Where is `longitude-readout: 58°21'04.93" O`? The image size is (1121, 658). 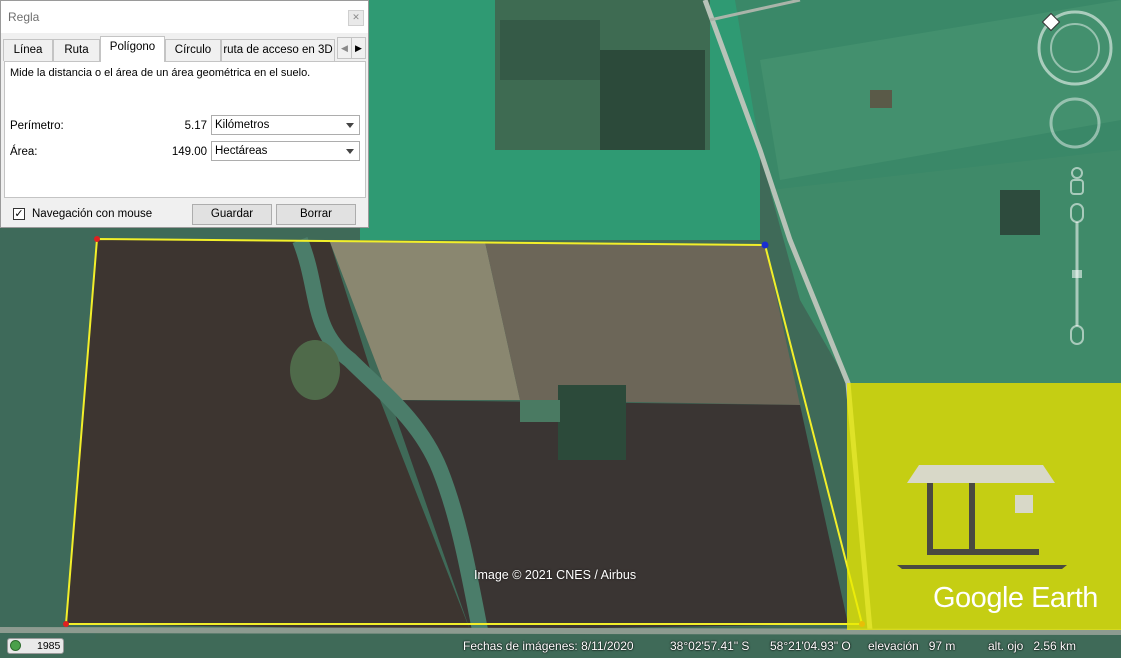
longitude-readout: 58°21'04.93" O is located at coordinates (810, 646).